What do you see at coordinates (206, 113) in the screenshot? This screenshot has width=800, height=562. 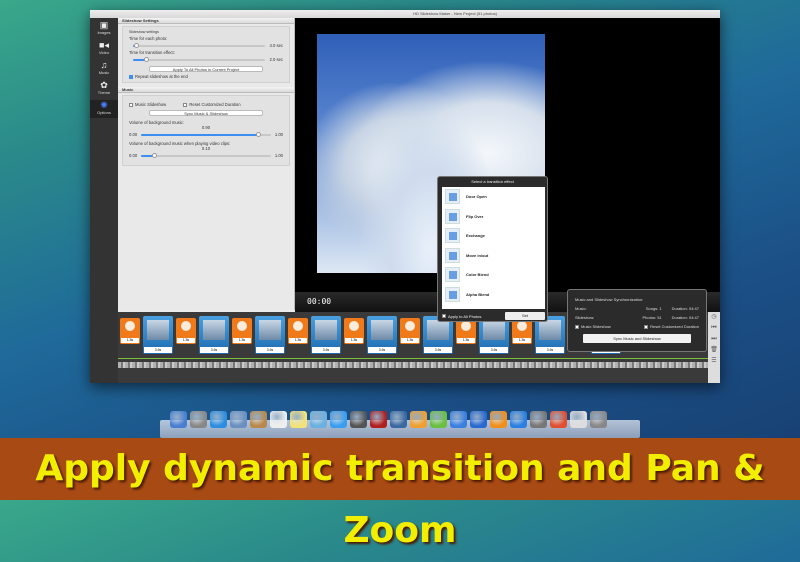 I see `sync-music-button: Sync Music & Slideshow` at bounding box center [206, 113].